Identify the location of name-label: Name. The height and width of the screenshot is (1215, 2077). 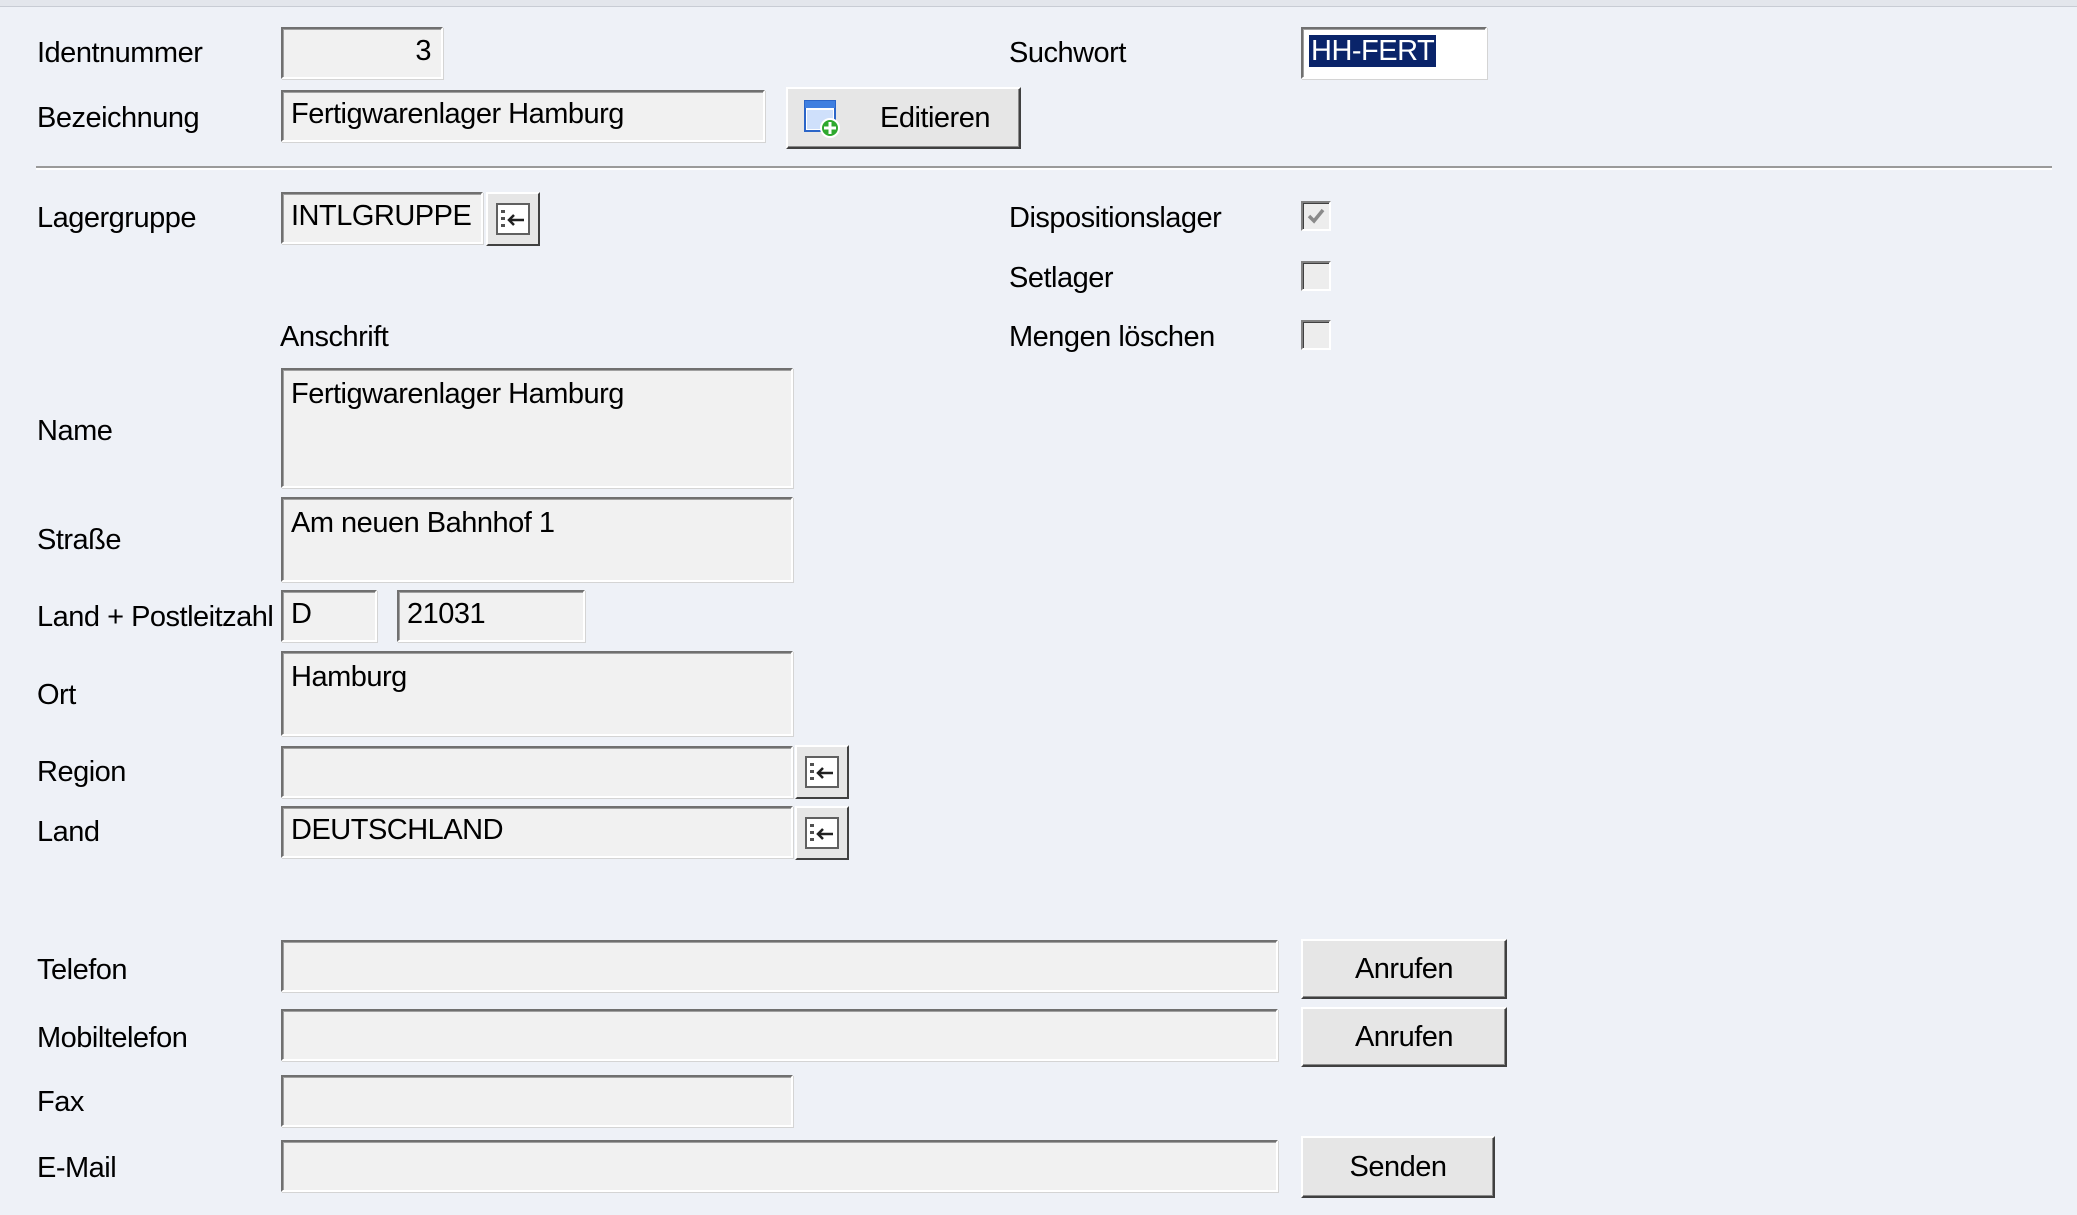
(75, 431).